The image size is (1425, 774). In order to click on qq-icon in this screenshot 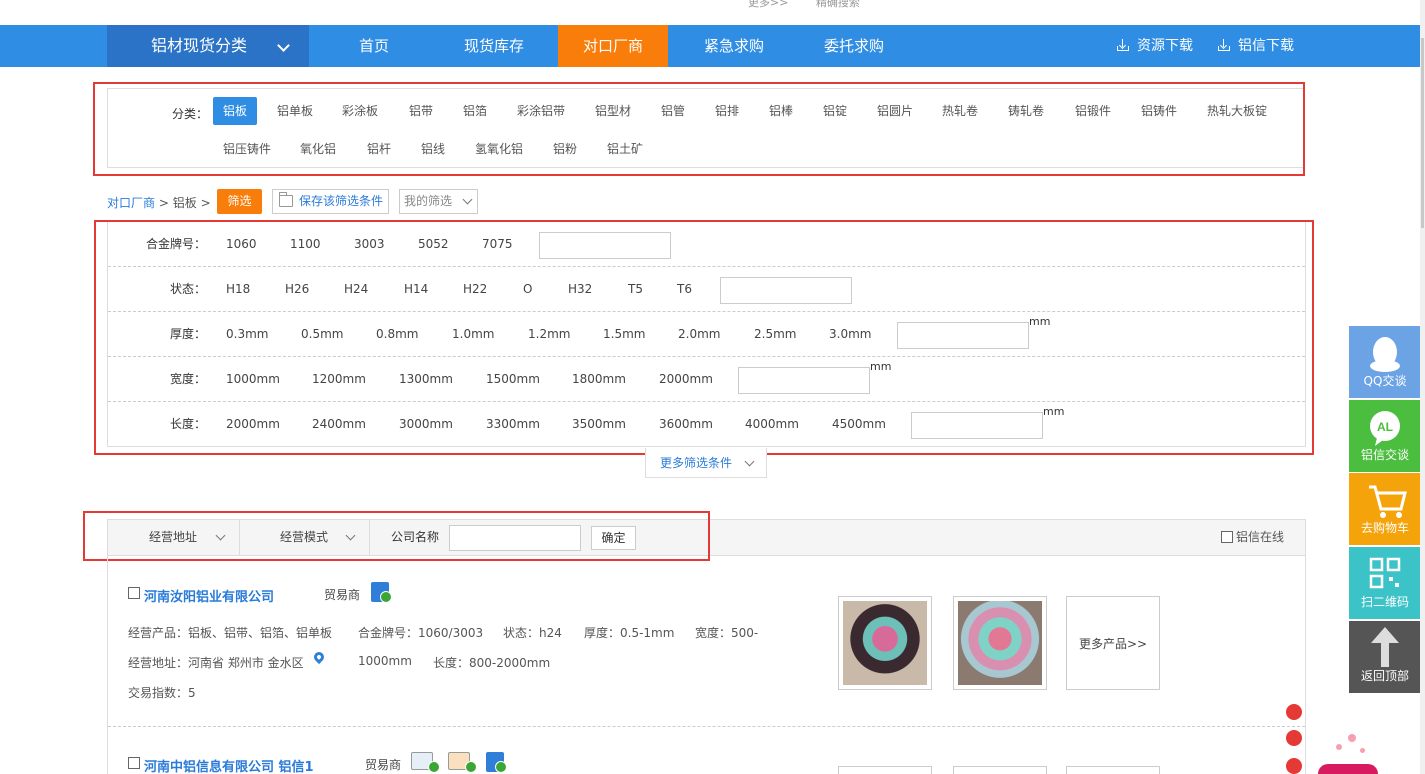, I will do `click(1385, 354)`.